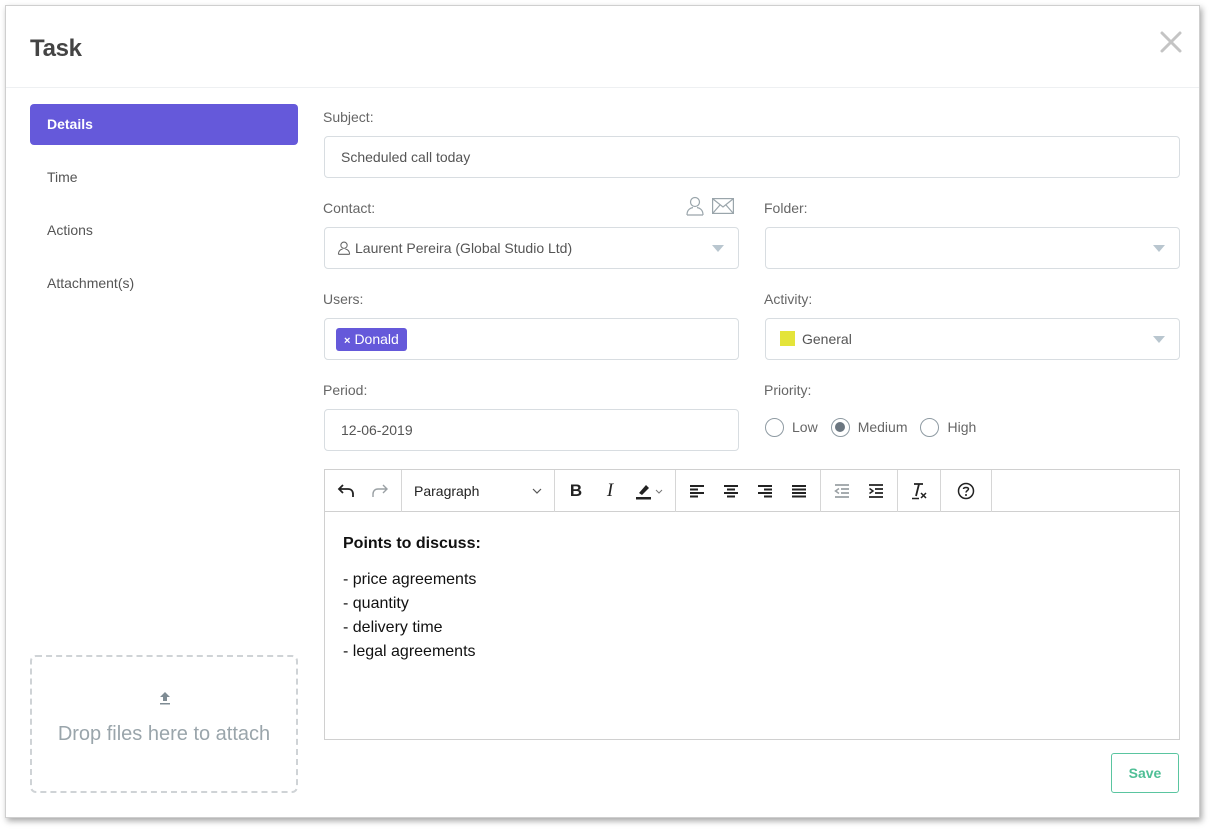  Describe the element at coordinates (788, 299) in the screenshot. I see `activity-label: Activity:` at that location.